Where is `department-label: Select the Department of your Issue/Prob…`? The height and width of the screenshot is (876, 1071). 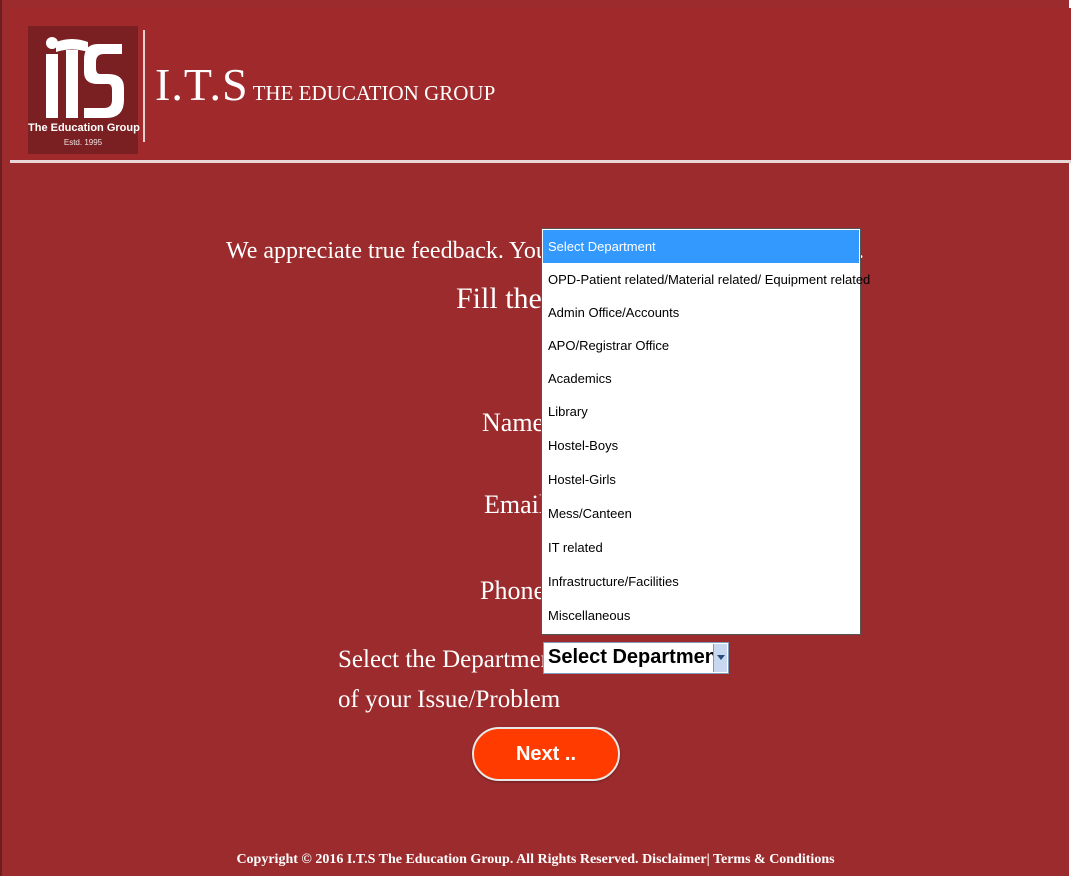 department-label: Select the Department of your Issue/Prob… is located at coordinates (449, 680).